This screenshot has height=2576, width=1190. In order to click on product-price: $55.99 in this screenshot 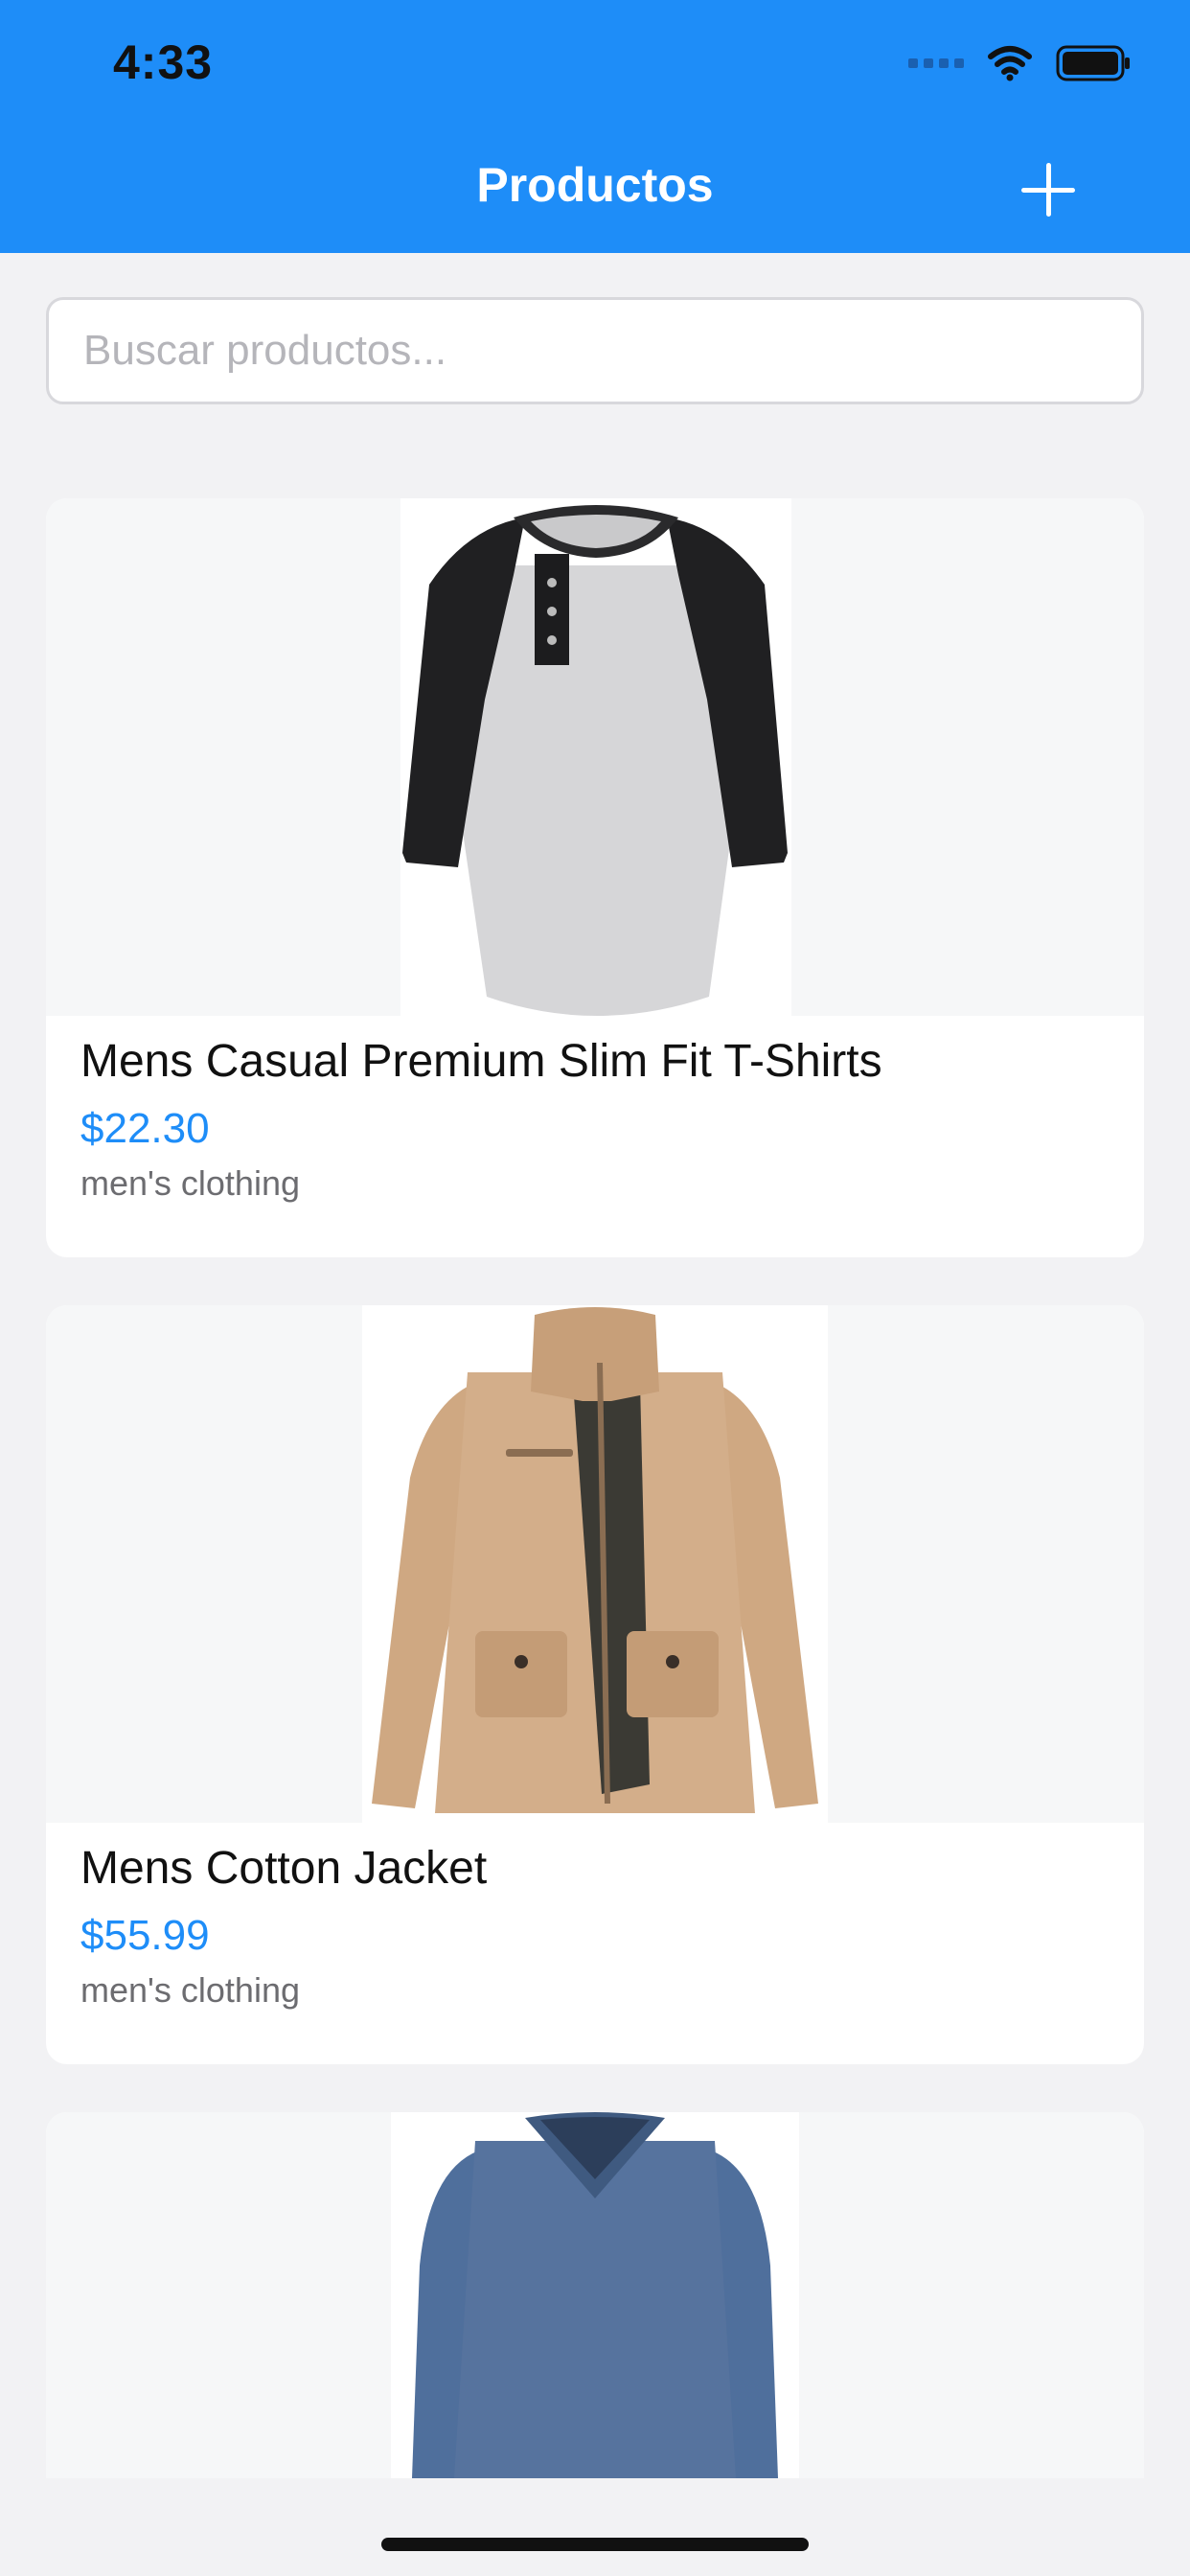, I will do `click(145, 1936)`.